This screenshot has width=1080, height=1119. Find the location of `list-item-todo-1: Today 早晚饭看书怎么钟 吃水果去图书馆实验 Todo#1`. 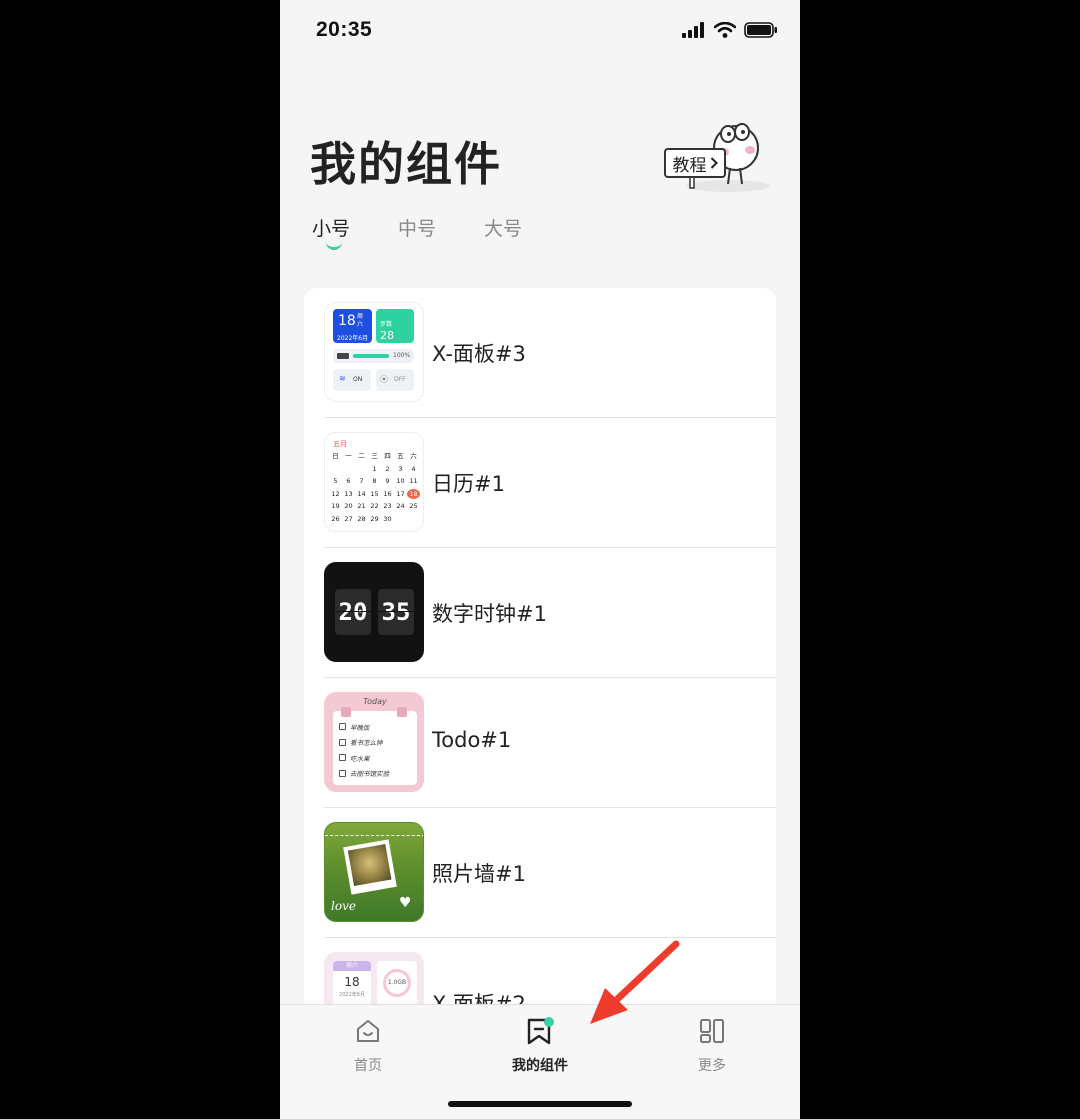

list-item-todo-1: Today 早晚饭看书怎么钟 吃水果去图书馆实验 Todo#1 is located at coordinates (550, 743).